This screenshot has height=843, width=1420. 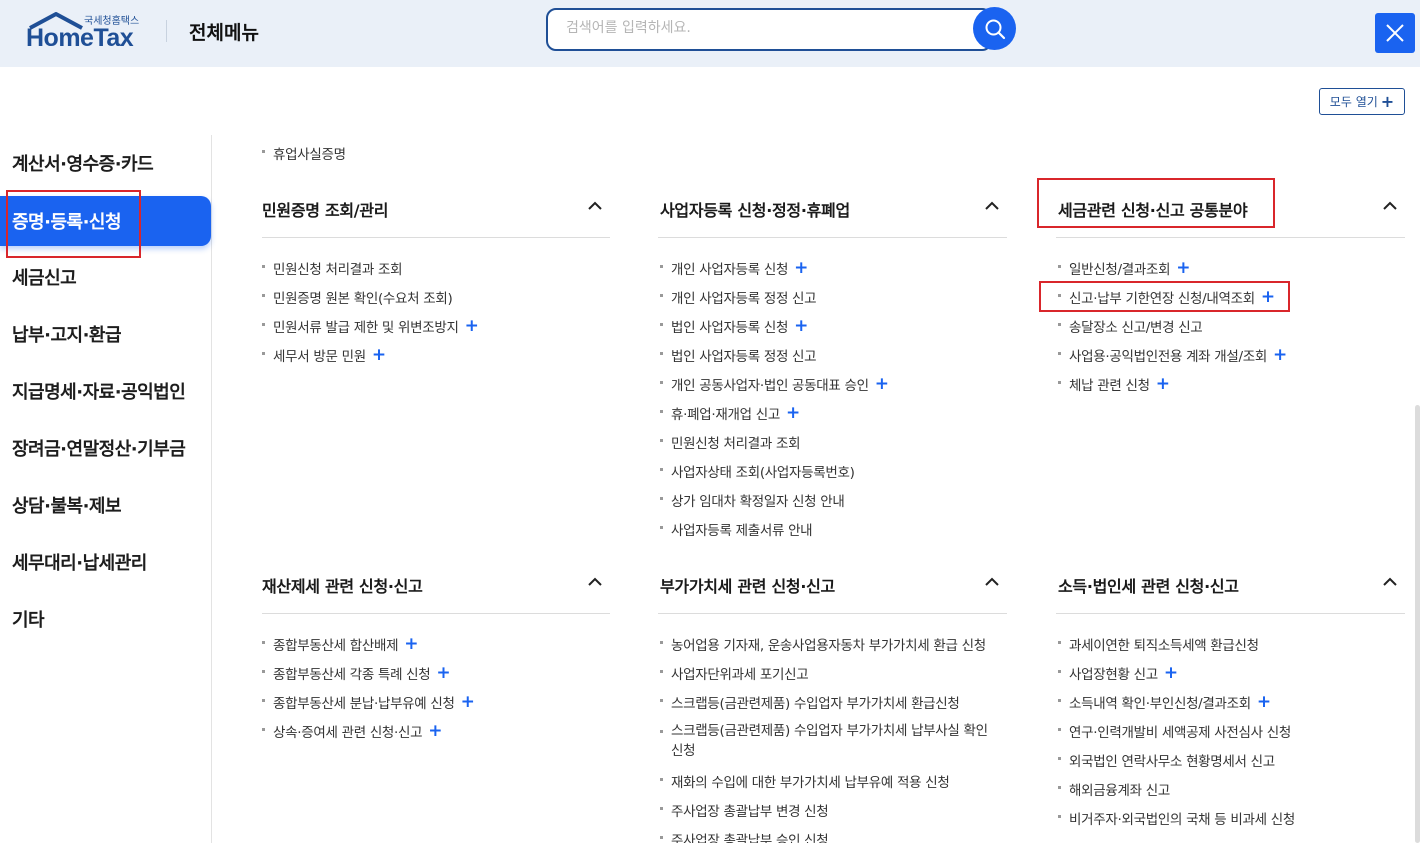 I want to click on search-button, so click(x=994, y=28).